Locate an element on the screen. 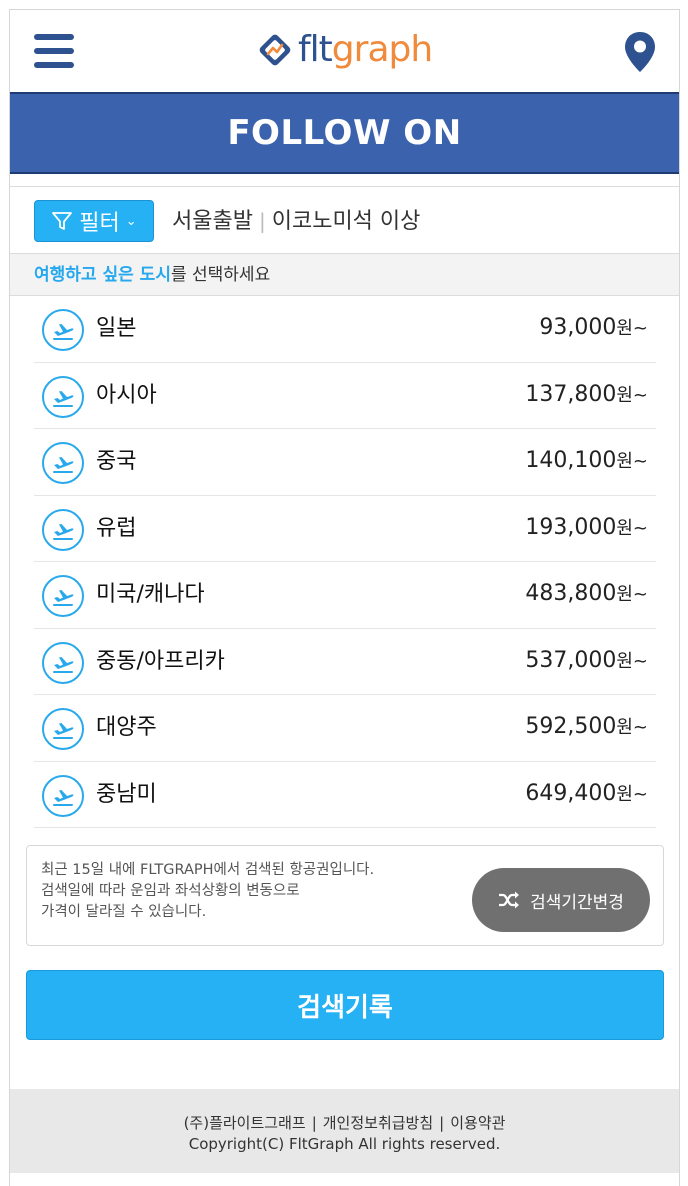 Image resolution: width=688 pixels, height=1186 pixels. page-title: FOLLOW ON is located at coordinates (344, 133).